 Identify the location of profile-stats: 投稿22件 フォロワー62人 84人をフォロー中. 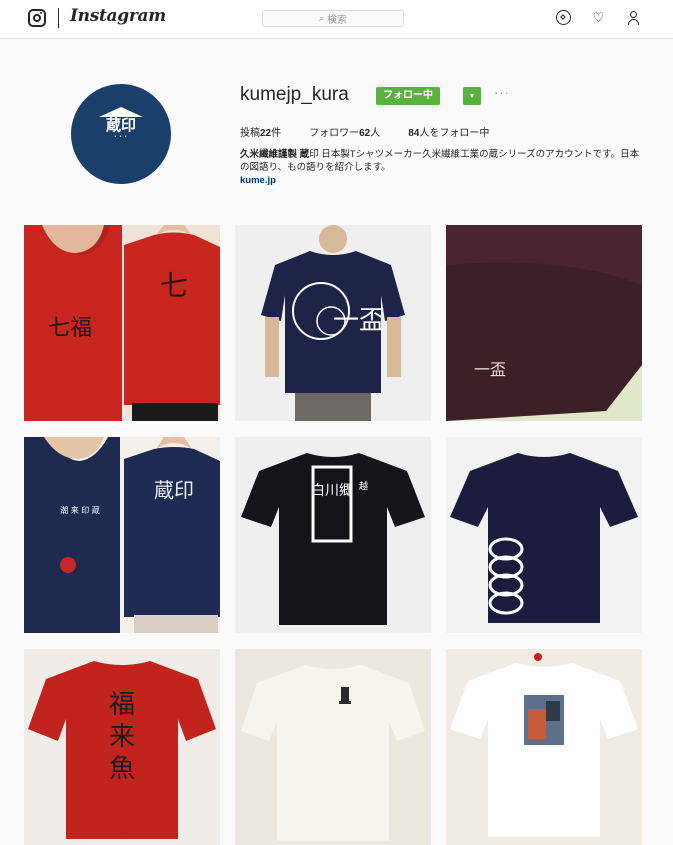
(364, 131).